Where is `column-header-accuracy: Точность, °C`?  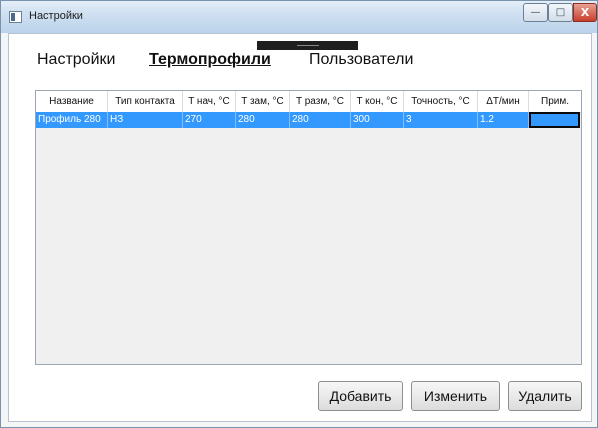 column-header-accuracy: Точность, °C is located at coordinates (441, 101).